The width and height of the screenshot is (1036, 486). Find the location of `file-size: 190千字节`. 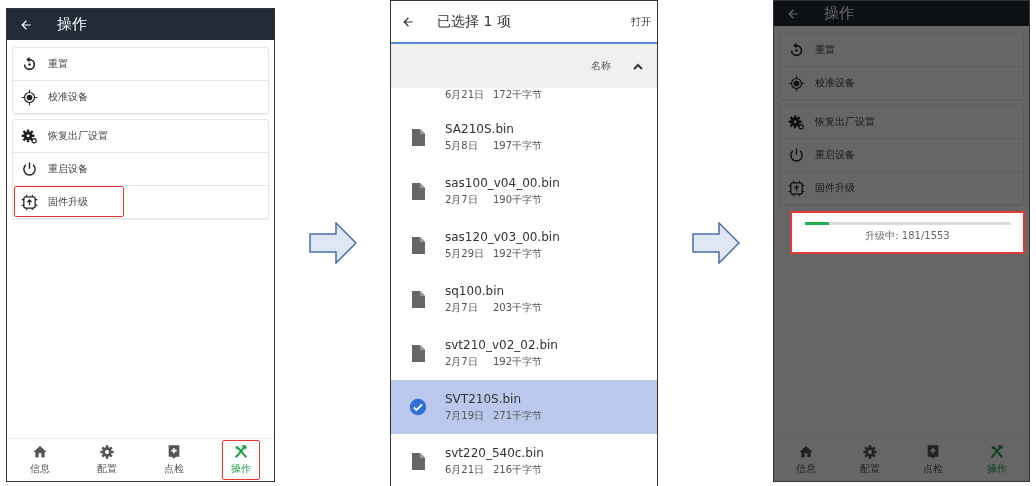

file-size: 190千字节 is located at coordinates (518, 199).